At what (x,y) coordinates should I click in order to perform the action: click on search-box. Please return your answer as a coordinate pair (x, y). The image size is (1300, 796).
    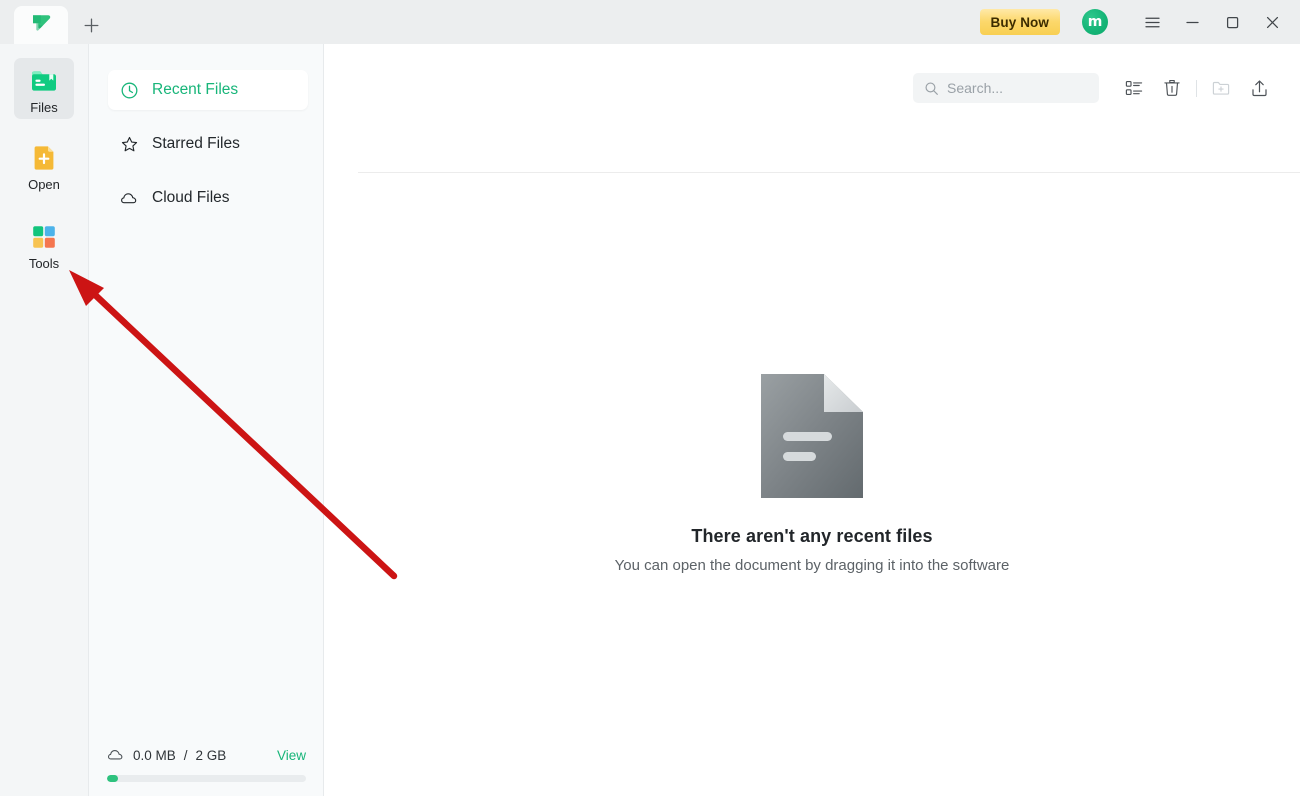
    Looking at the image, I should click on (1006, 88).